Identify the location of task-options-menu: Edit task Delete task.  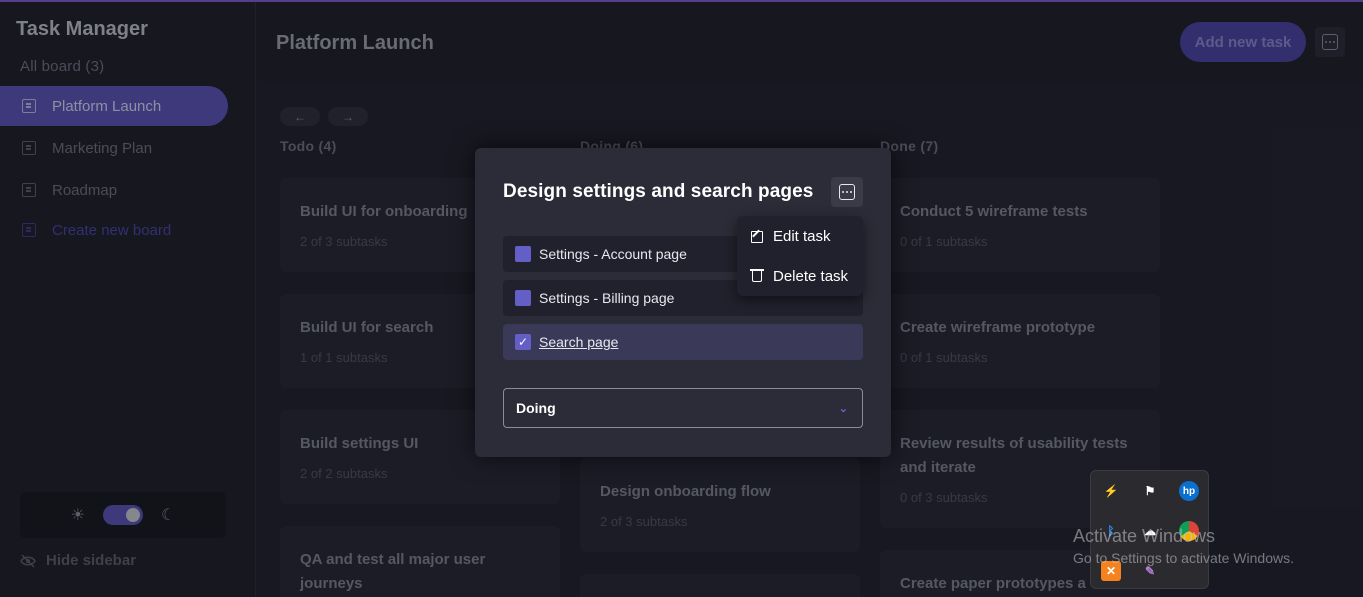
(800, 256).